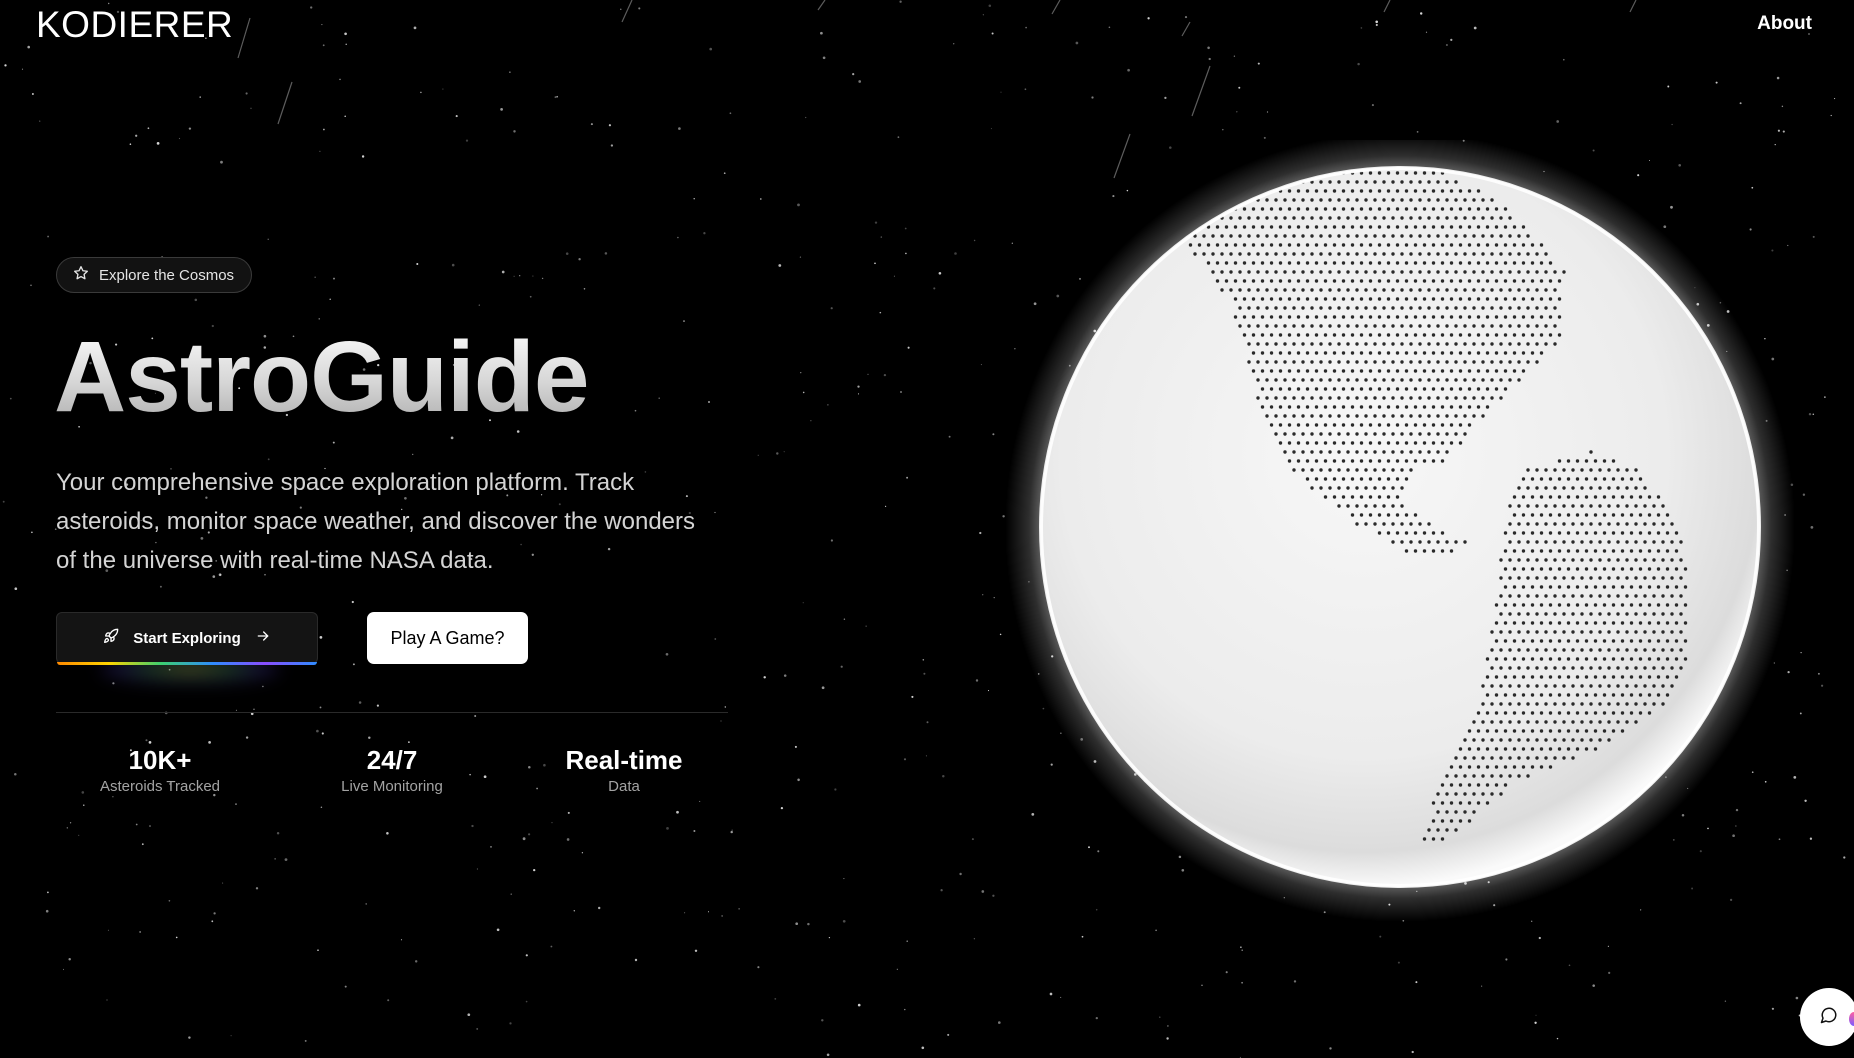 This screenshot has height=1058, width=1854. What do you see at coordinates (1784, 24) in the screenshot?
I see `nav-about-link: About` at bounding box center [1784, 24].